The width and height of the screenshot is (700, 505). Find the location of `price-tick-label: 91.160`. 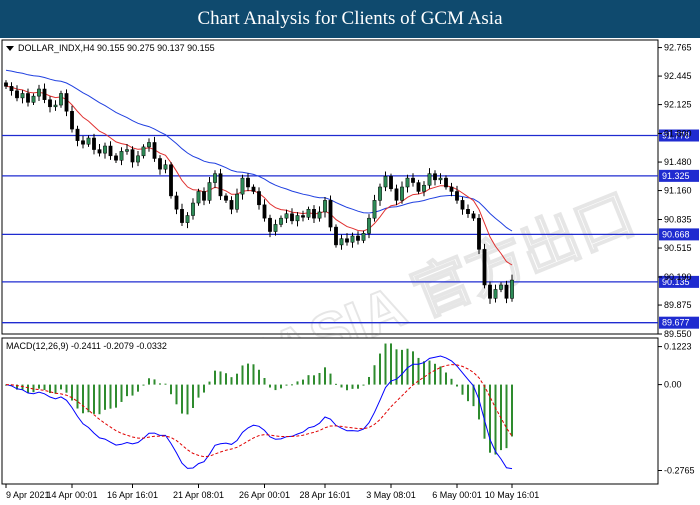

price-tick-label: 91.160 is located at coordinates (678, 191).